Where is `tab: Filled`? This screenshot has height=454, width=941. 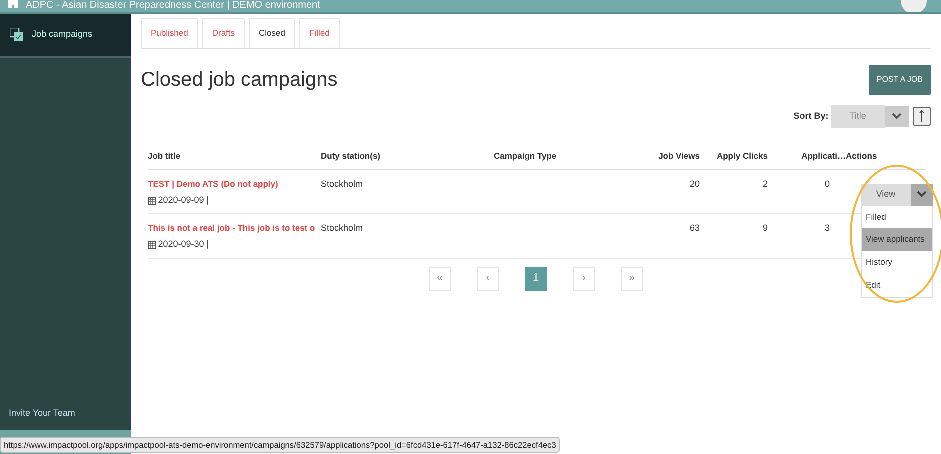
tab: Filled is located at coordinates (319, 33).